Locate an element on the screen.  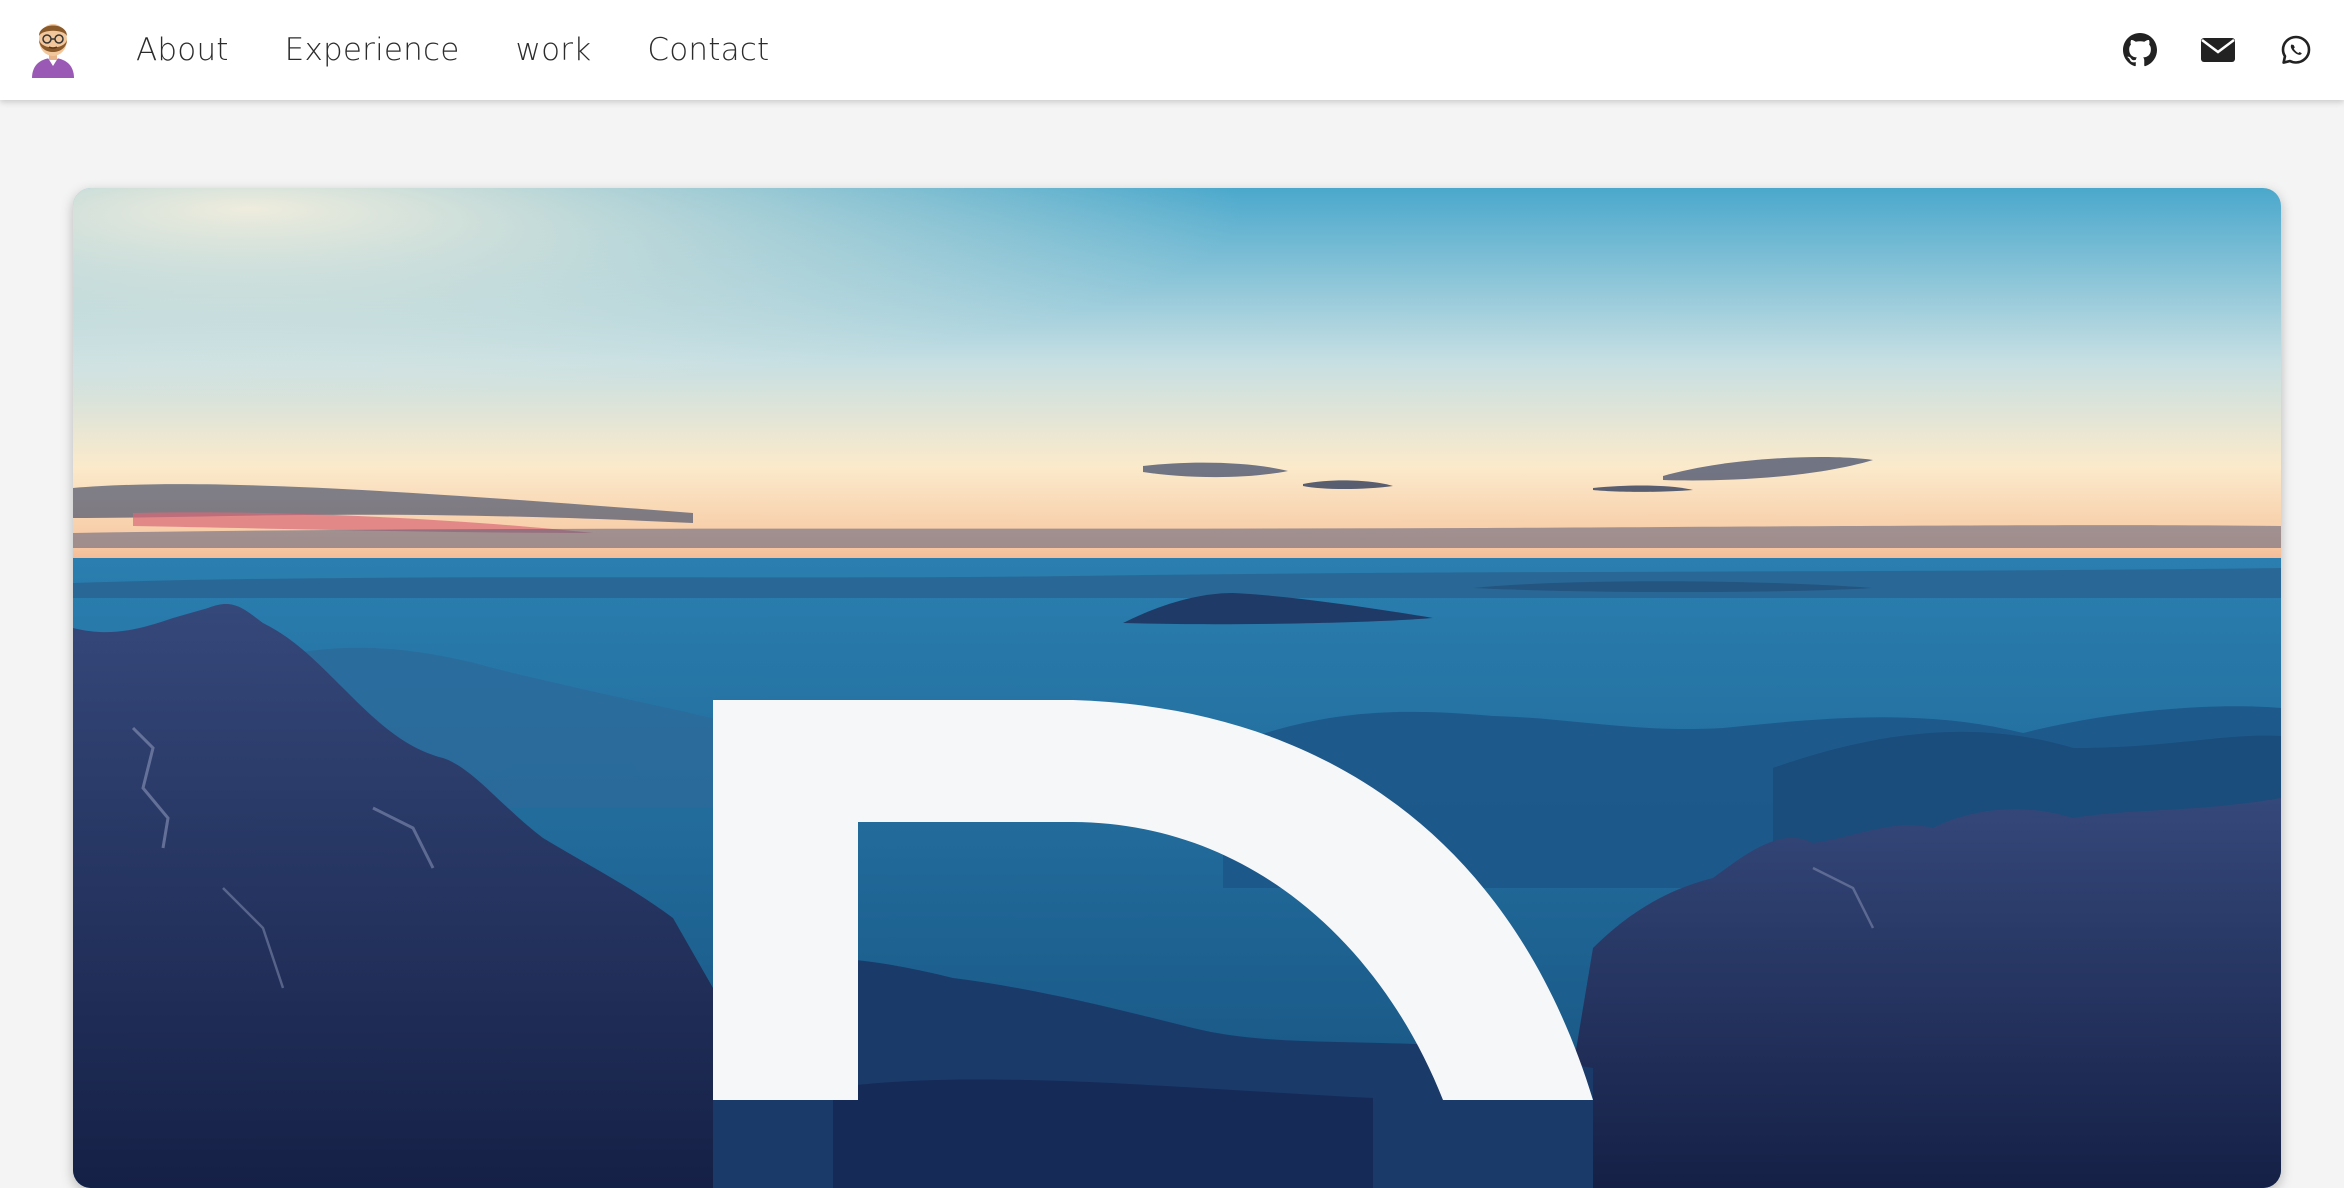
top-navbar: About Experience work Contact is located at coordinates (1172, 50).